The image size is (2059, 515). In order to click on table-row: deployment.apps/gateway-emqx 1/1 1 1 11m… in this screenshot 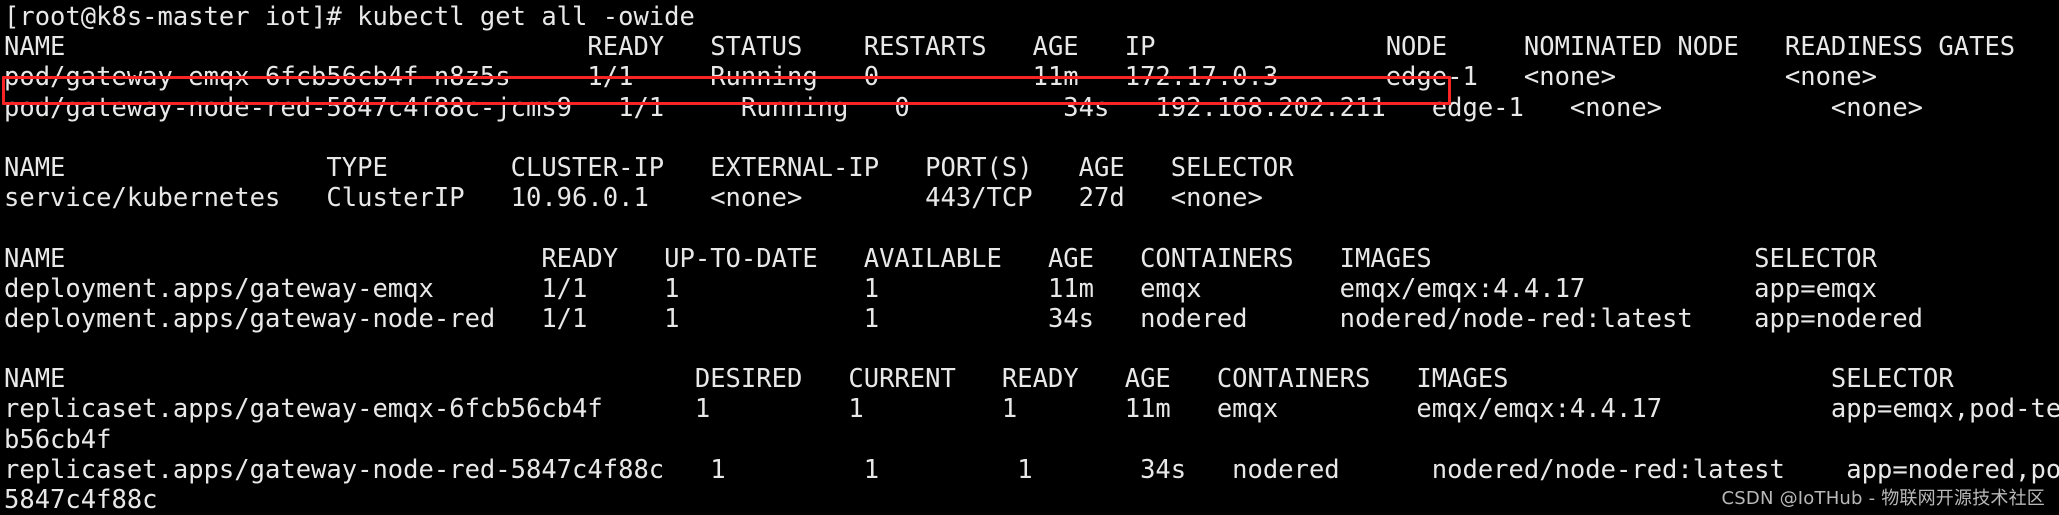, I will do `click(940, 288)`.